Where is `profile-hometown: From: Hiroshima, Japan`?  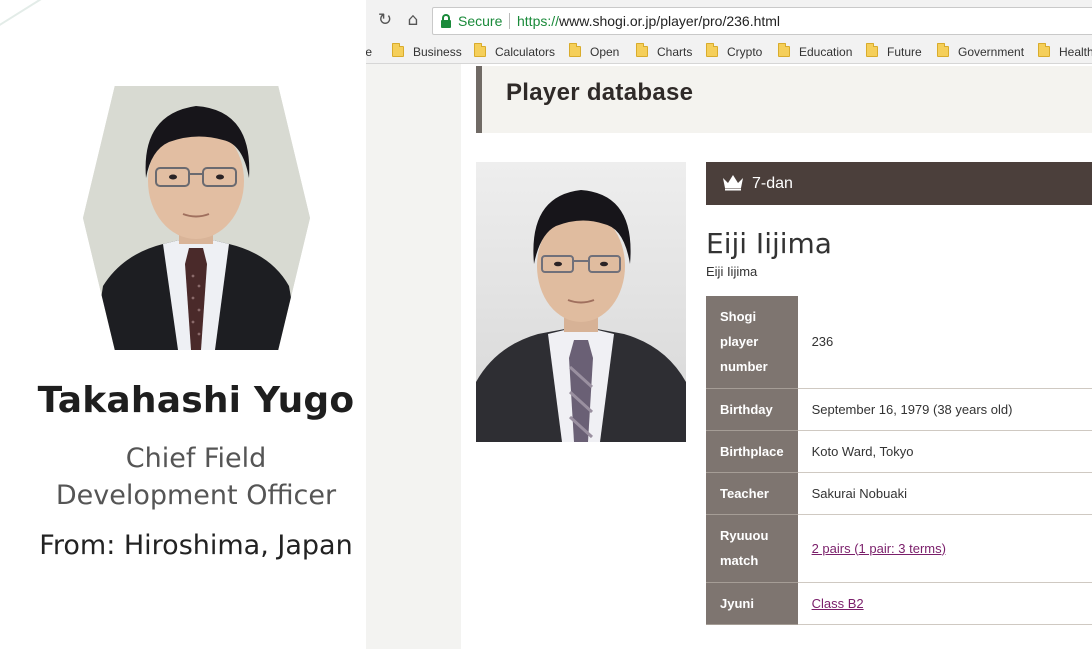 profile-hometown: From: Hiroshima, Japan is located at coordinates (196, 545).